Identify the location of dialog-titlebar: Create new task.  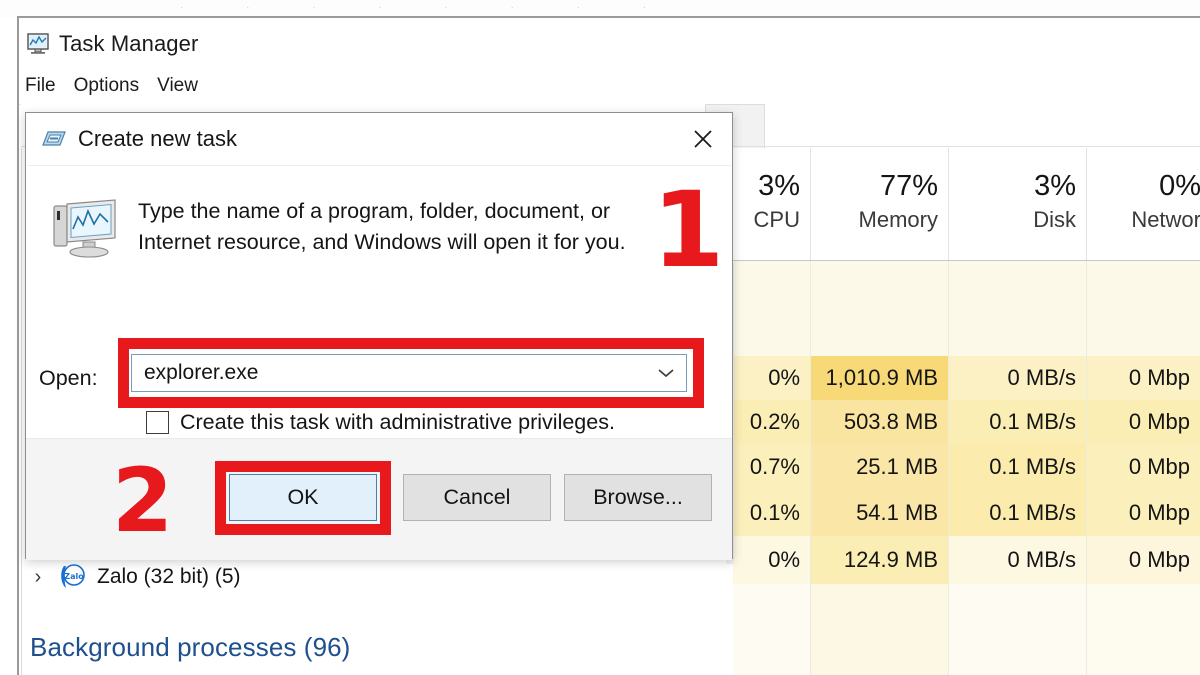
(379, 139).